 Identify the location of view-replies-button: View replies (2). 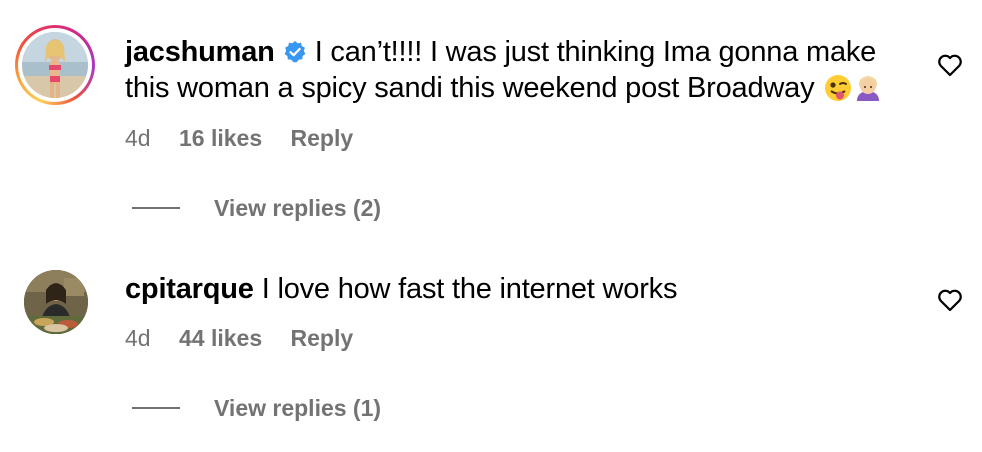
(256, 208).